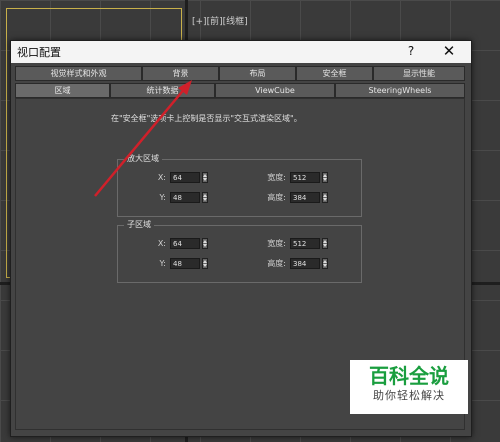 Image resolution: width=500 pixels, height=442 pixels. I want to click on zoom-x-label: X:, so click(161, 177).